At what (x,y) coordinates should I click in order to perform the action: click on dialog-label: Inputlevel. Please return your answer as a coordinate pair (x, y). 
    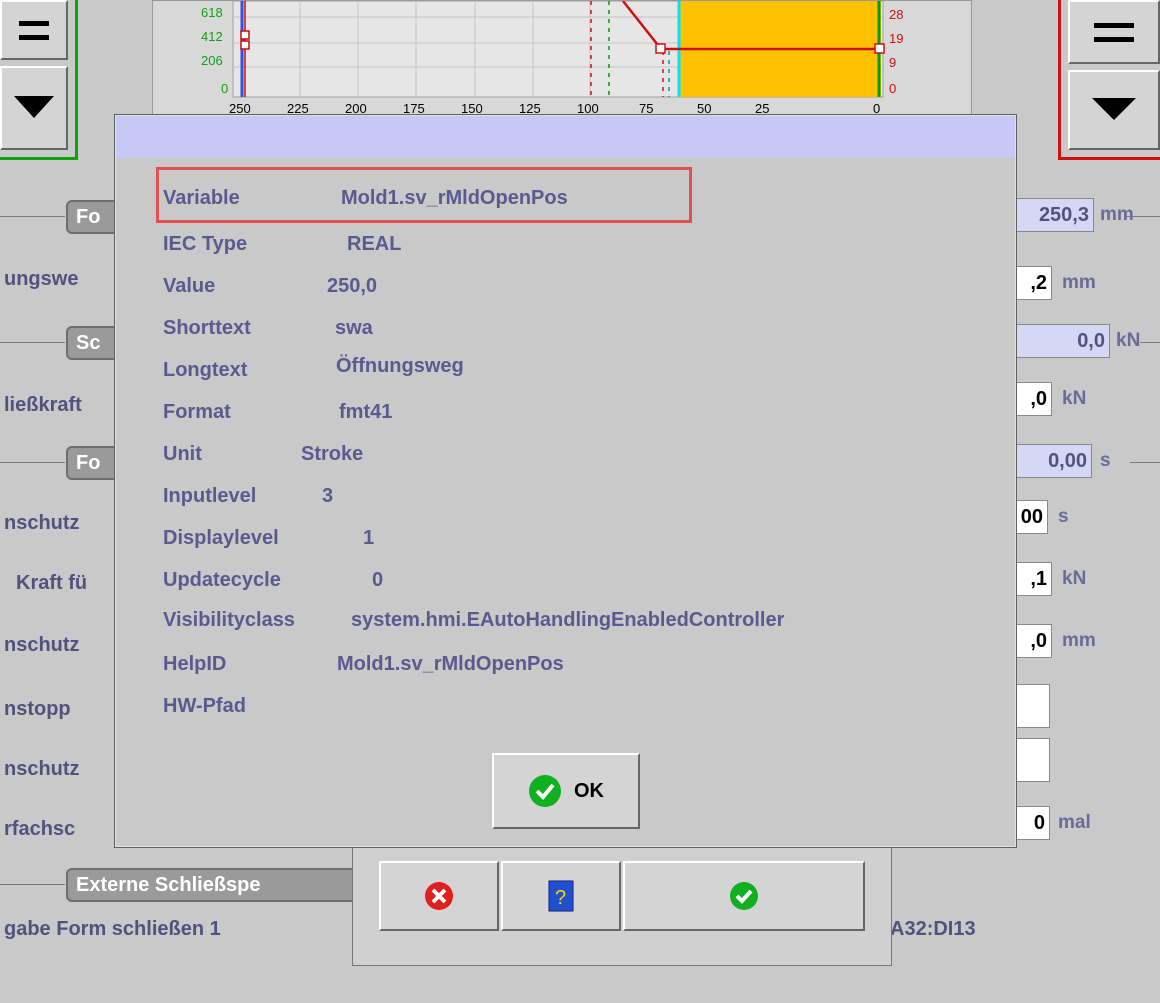
    Looking at the image, I should click on (210, 496).